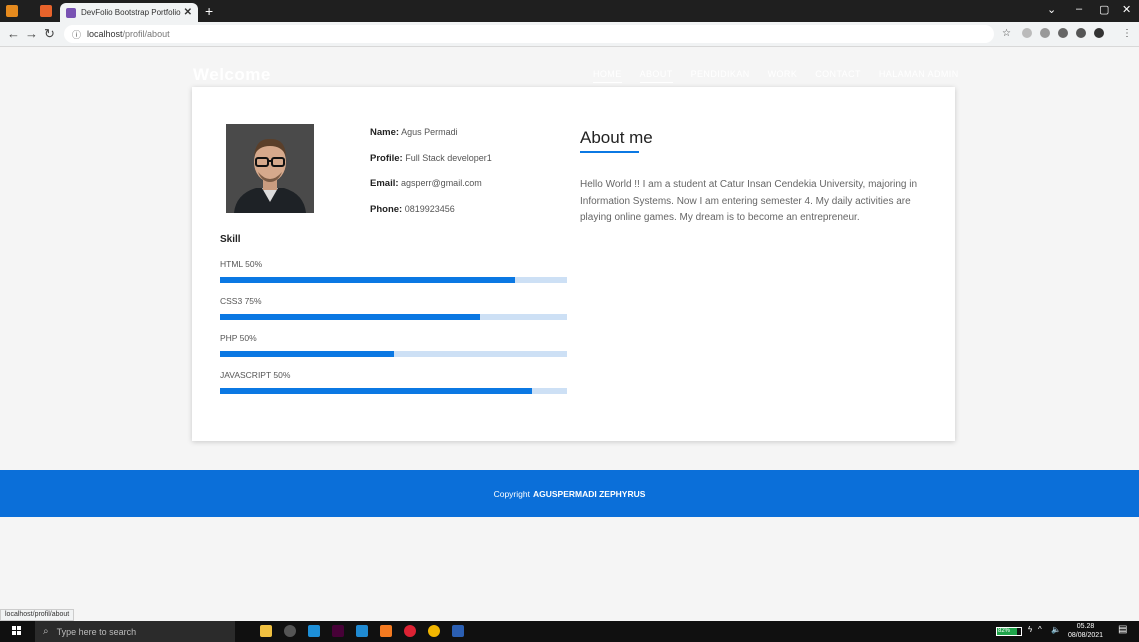 The height and width of the screenshot is (642, 1139). Describe the element at coordinates (255, 375) in the screenshot. I see `skill-label: JAVASCRIPT 50%` at that location.